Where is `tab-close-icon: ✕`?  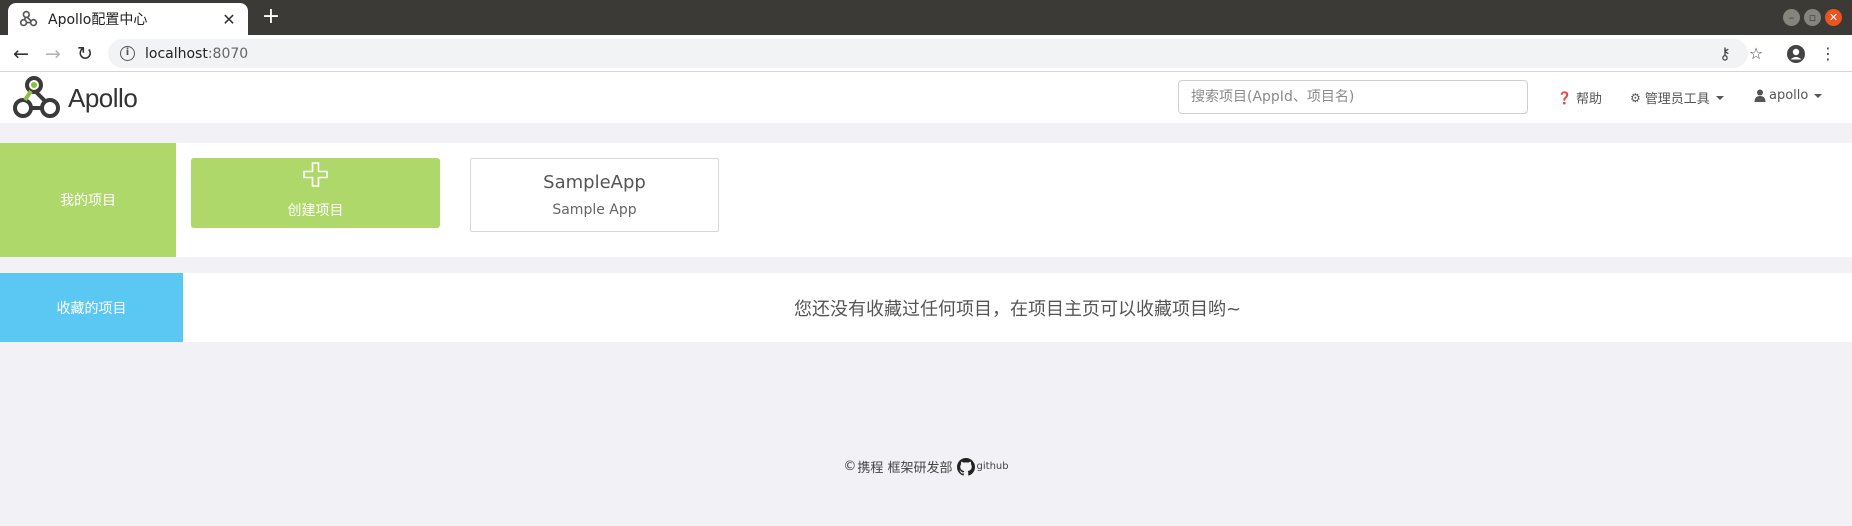 tab-close-icon: ✕ is located at coordinates (229, 19).